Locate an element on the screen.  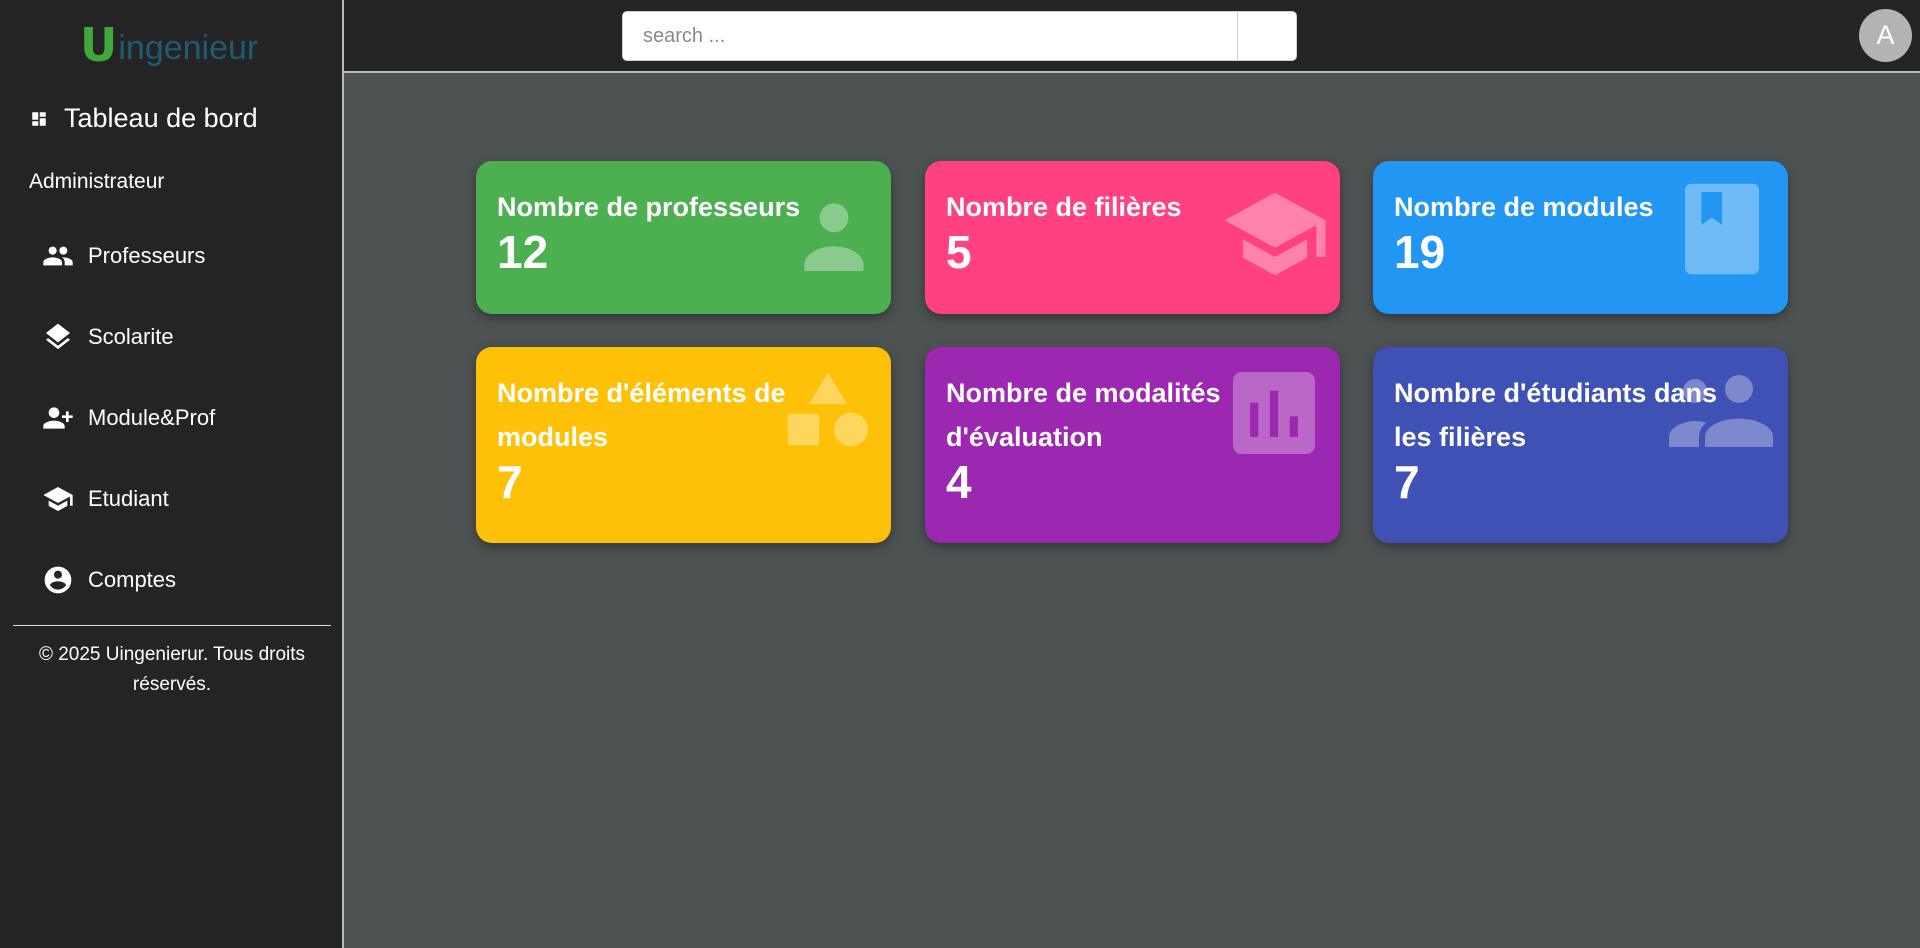
logo-letter: U is located at coordinates (99, 45).